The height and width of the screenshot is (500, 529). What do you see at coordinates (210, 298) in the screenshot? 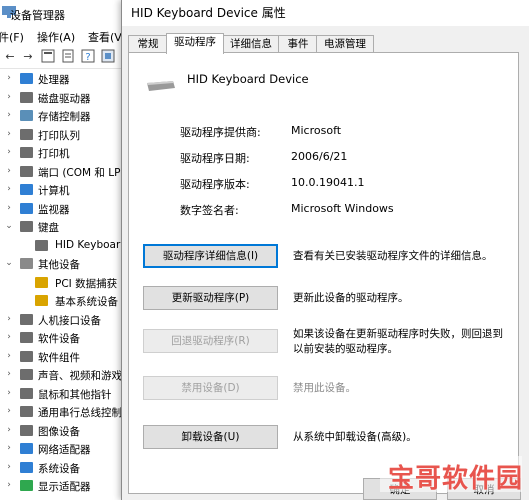
I see `update-driver-button: 更新驱动程序(P)` at bounding box center [210, 298].